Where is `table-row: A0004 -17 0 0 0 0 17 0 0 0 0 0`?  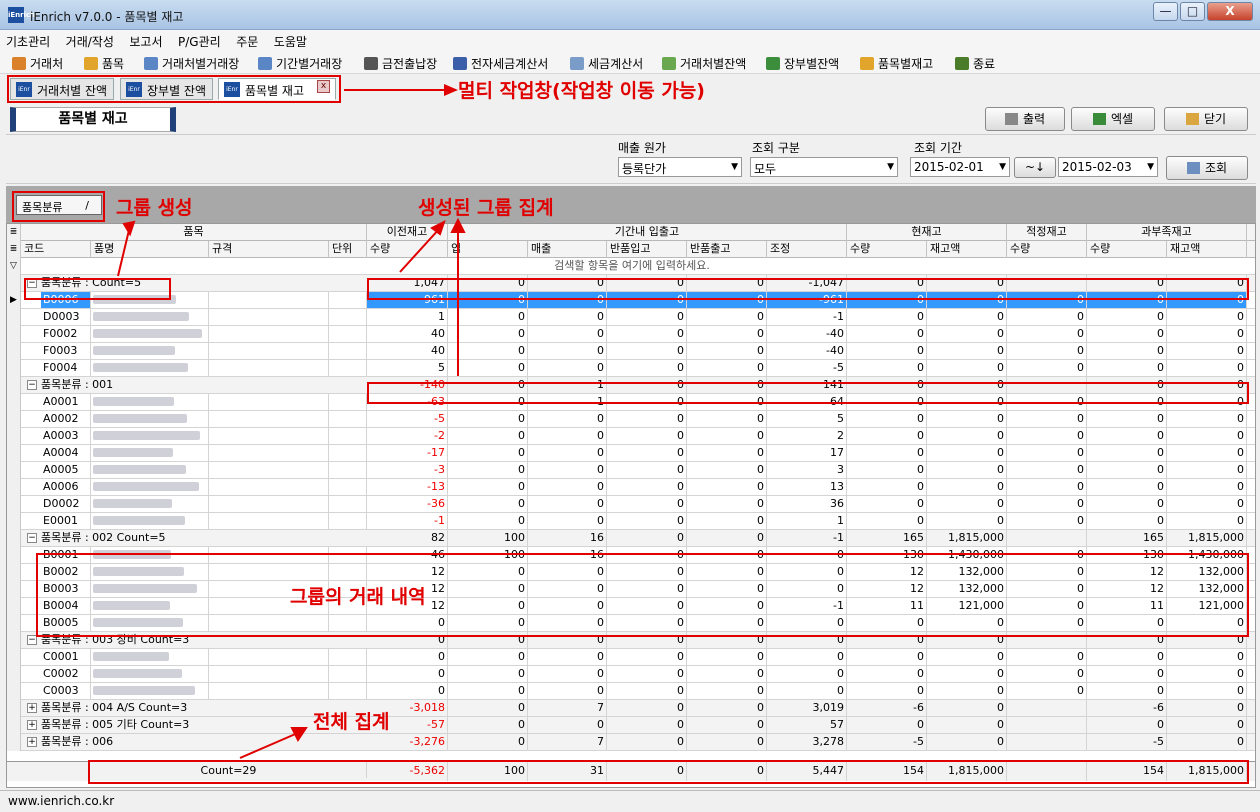 table-row: A0004 -17 0 0 0 0 17 0 0 0 0 0 is located at coordinates (631, 453).